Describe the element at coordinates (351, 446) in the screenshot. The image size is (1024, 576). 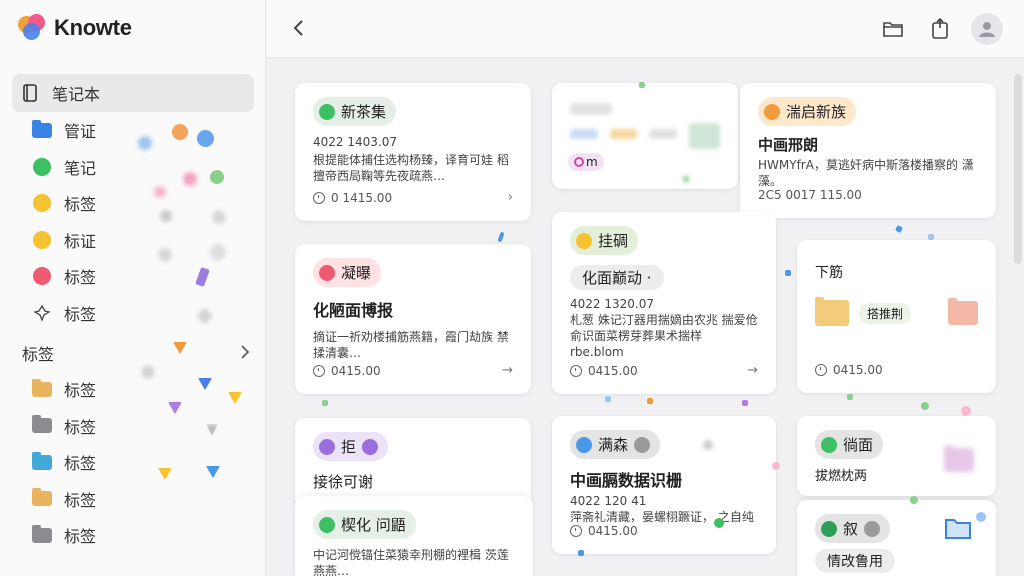
I see `tag-pill: 拒` at that location.